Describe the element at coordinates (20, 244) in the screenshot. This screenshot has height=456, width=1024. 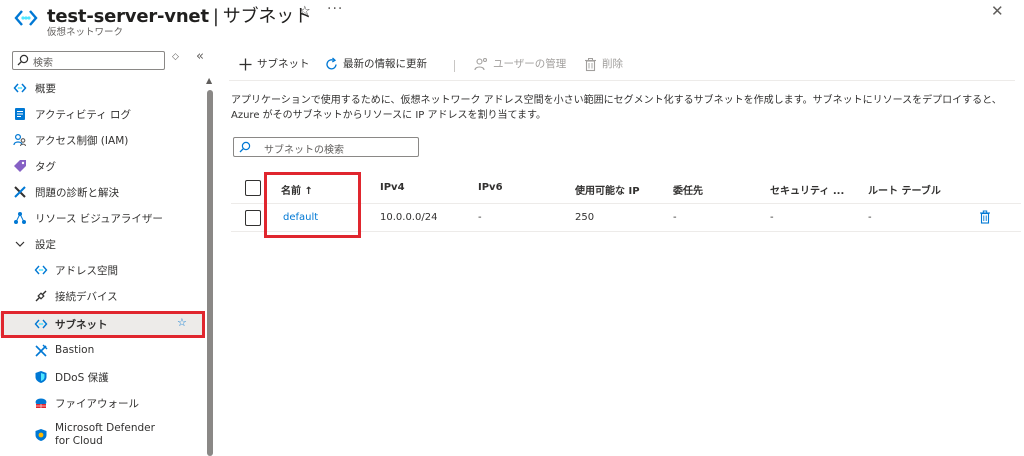
I see `chevron-down-icon` at that location.